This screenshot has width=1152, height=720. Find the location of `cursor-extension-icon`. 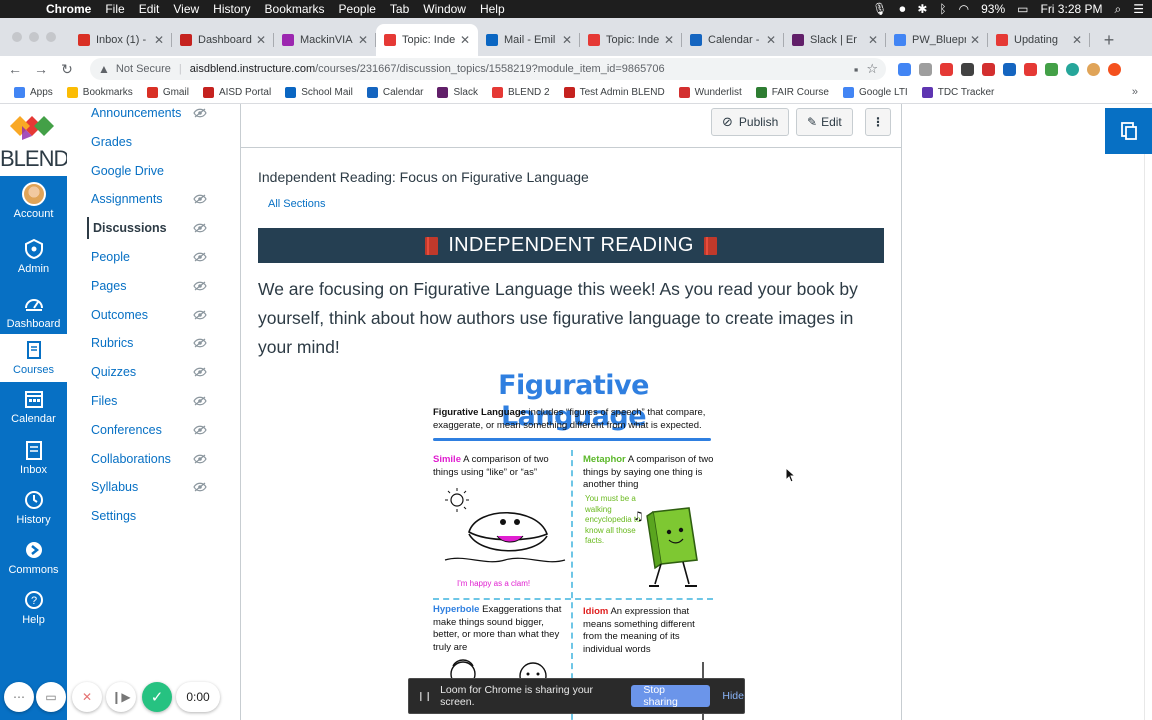

cursor-extension-icon is located at coordinates (1030, 69).